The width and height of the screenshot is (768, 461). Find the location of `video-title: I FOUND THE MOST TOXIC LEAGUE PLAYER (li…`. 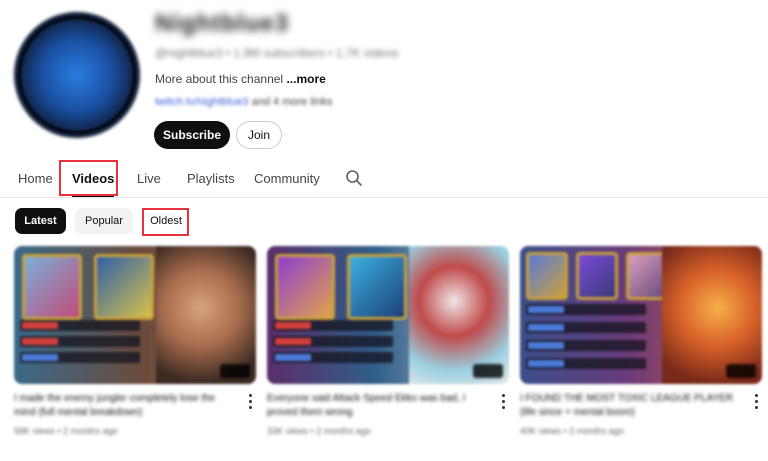

video-title: I FOUND THE MOST TOXIC LEAGUE PLAYER (li… is located at coordinates (630, 406).